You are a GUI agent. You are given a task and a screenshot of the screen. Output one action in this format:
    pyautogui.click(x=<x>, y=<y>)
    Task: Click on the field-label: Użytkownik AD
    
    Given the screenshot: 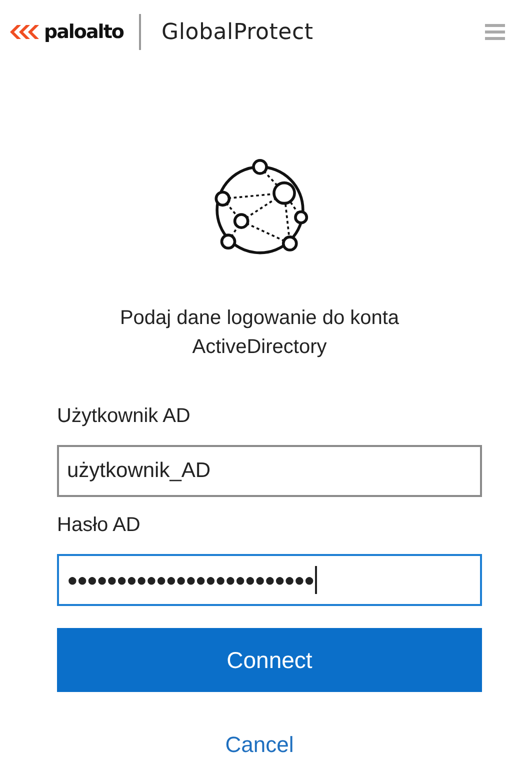 What is the action you would take?
    pyautogui.click(x=124, y=416)
    